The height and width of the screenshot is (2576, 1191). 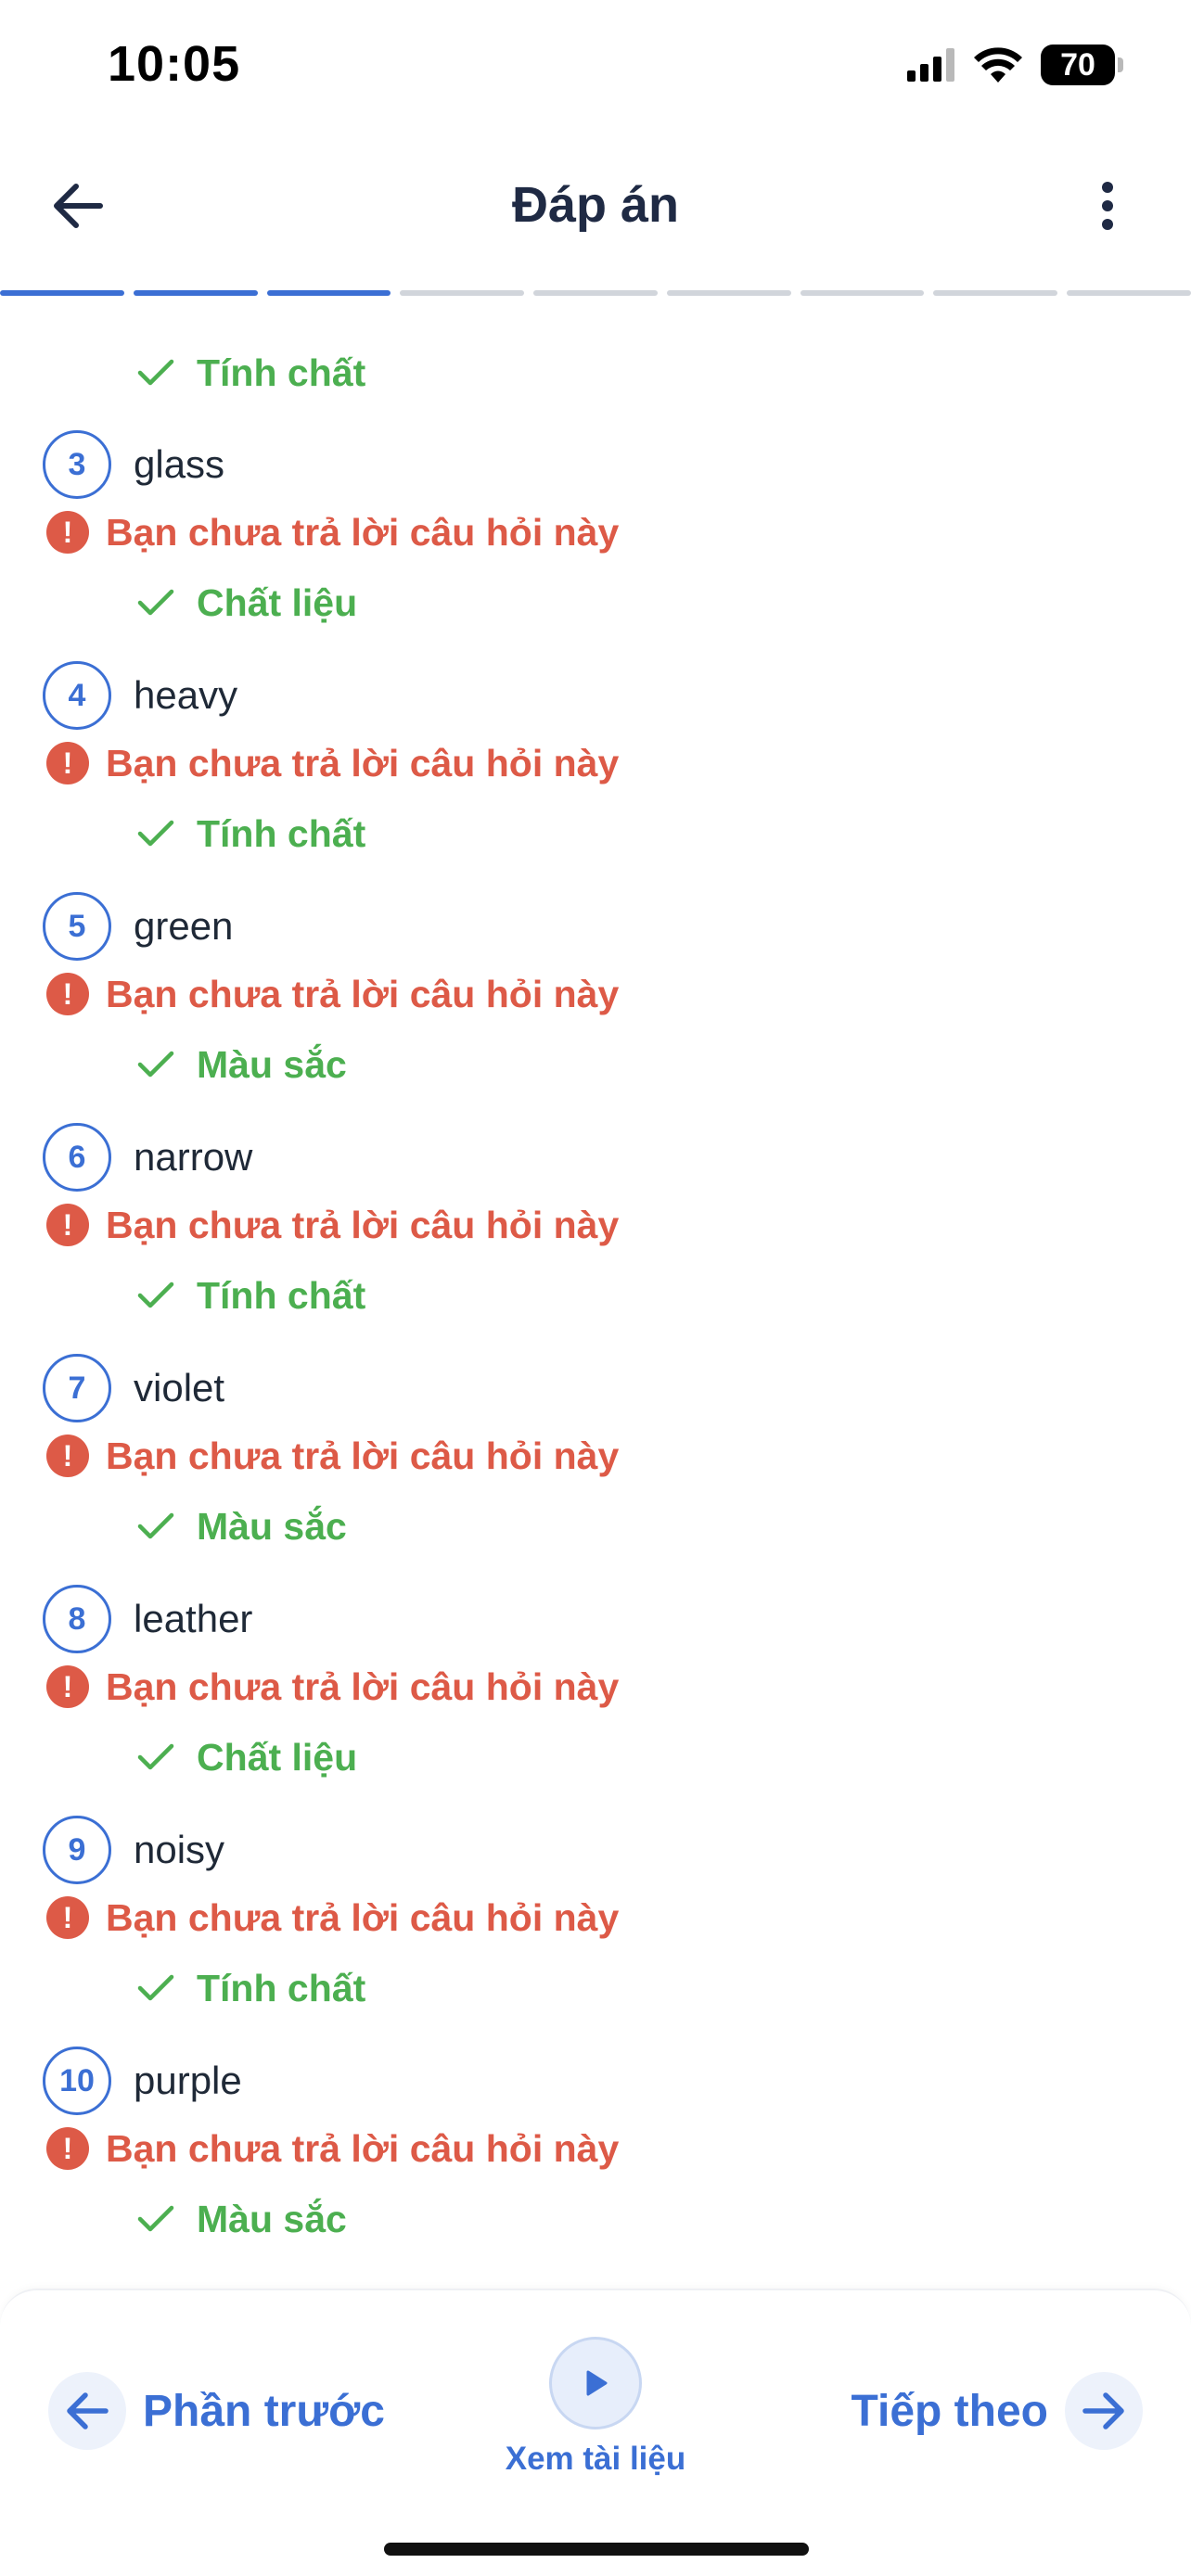 I want to click on question-word: narrow, so click(x=193, y=1157).